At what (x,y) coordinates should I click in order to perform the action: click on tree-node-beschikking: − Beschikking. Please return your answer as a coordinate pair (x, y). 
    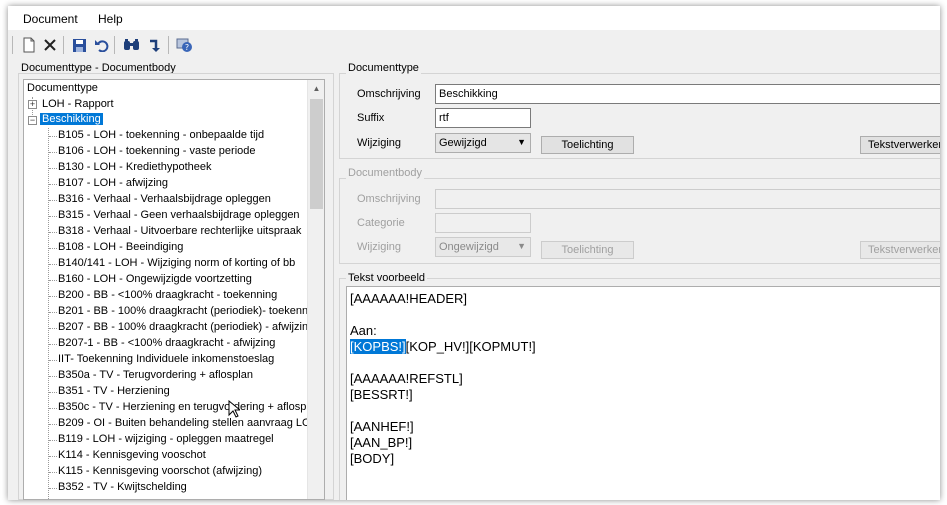
    Looking at the image, I should click on (164, 120).